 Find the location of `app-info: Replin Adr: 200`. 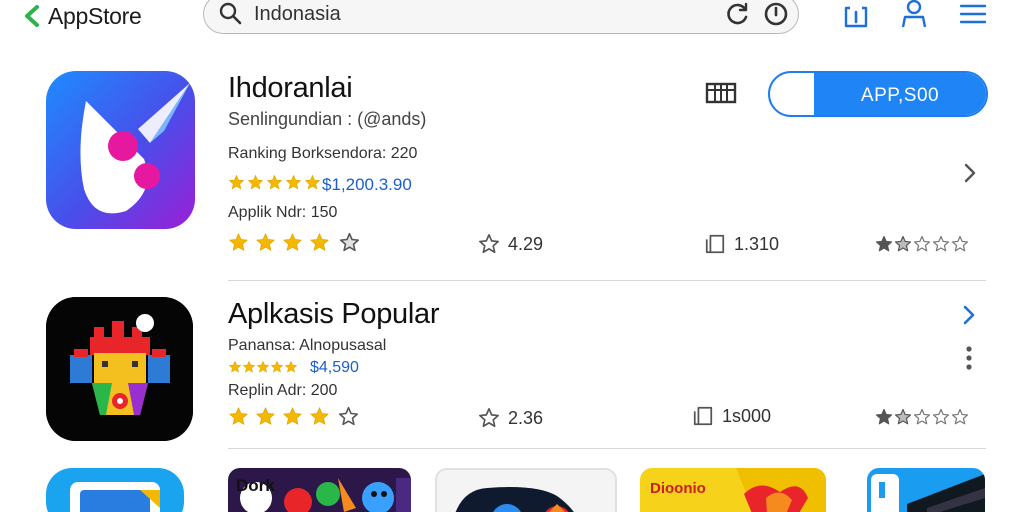

app-info: Replin Adr: 200 is located at coordinates (283, 390).